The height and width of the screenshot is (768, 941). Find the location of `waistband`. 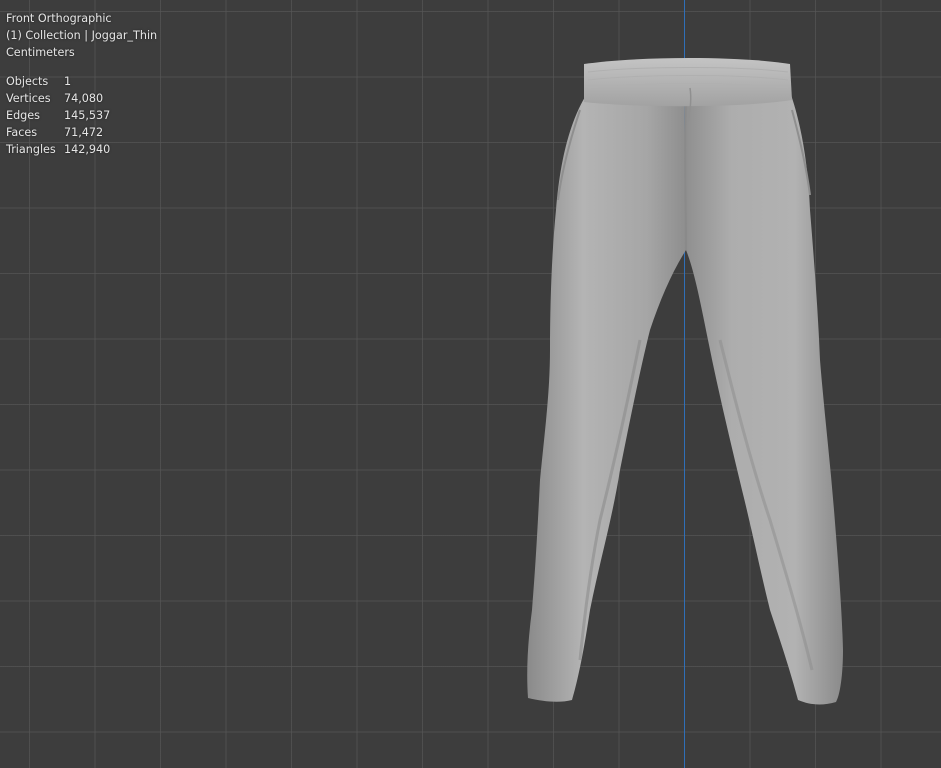

waistband is located at coordinates (688, 82).